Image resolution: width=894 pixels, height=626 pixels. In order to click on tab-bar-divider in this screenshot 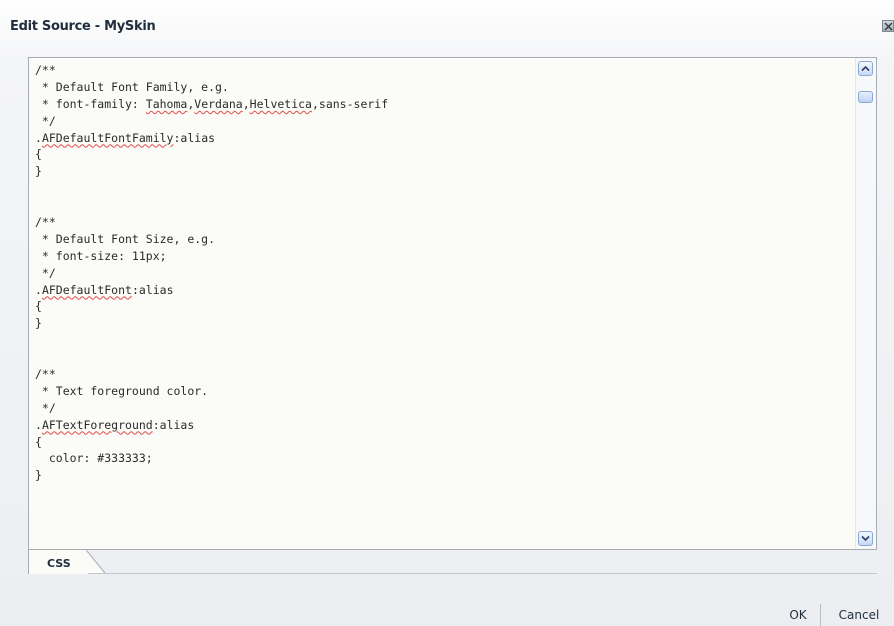, I will do `click(452, 573)`.